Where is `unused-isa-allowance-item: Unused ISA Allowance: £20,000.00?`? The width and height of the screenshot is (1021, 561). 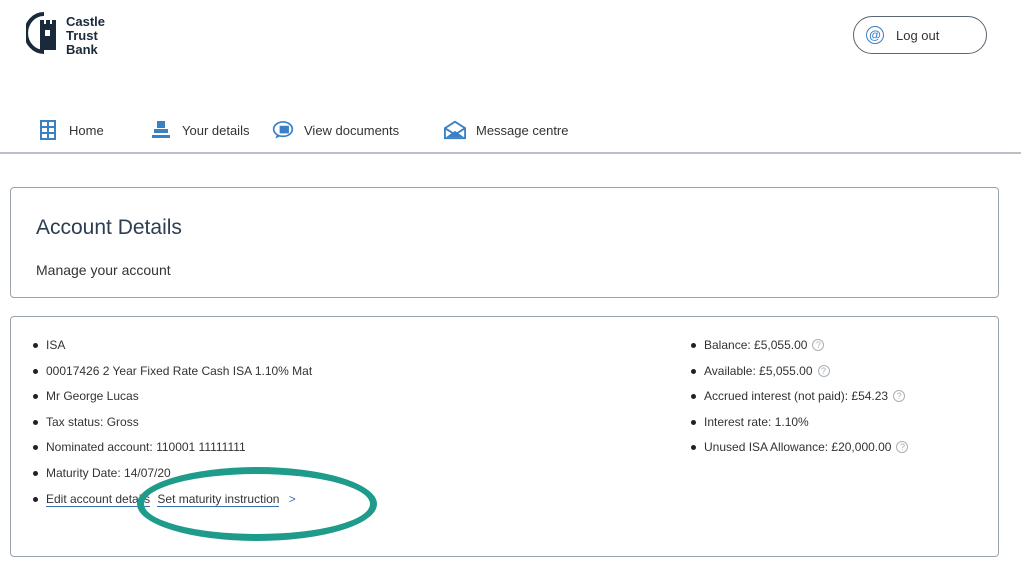 unused-isa-allowance-item: Unused ISA Allowance: £20,000.00? is located at coordinates (800, 452).